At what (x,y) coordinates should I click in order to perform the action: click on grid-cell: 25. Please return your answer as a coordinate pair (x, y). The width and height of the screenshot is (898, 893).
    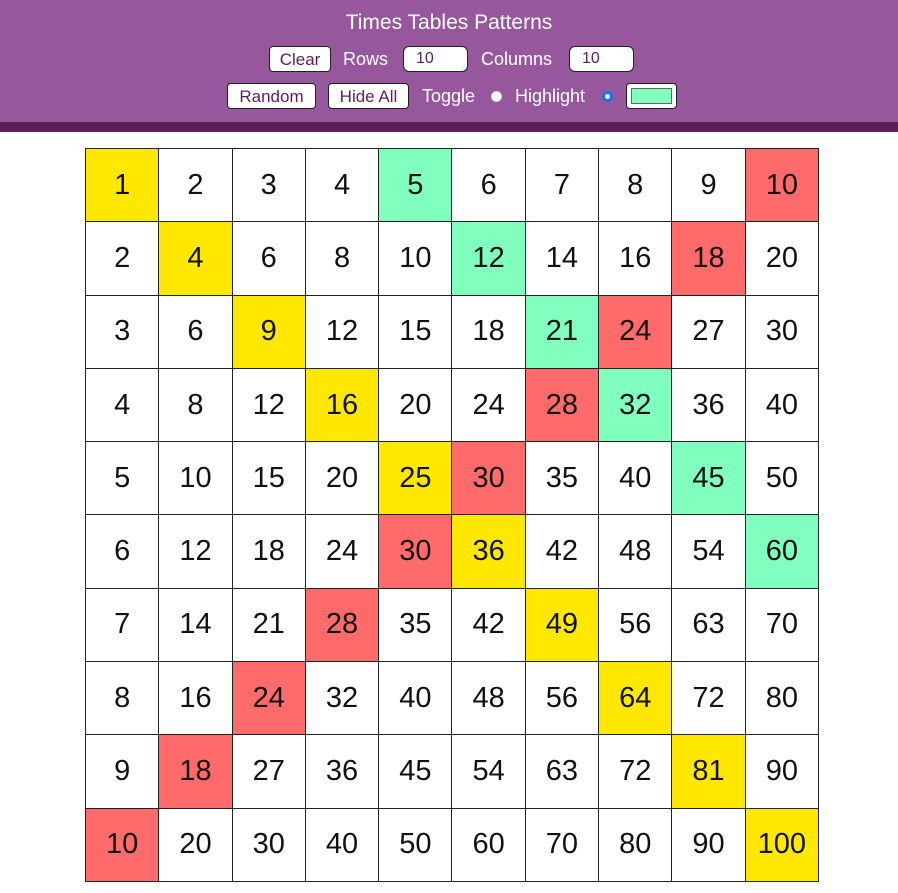
    Looking at the image, I should click on (415, 478).